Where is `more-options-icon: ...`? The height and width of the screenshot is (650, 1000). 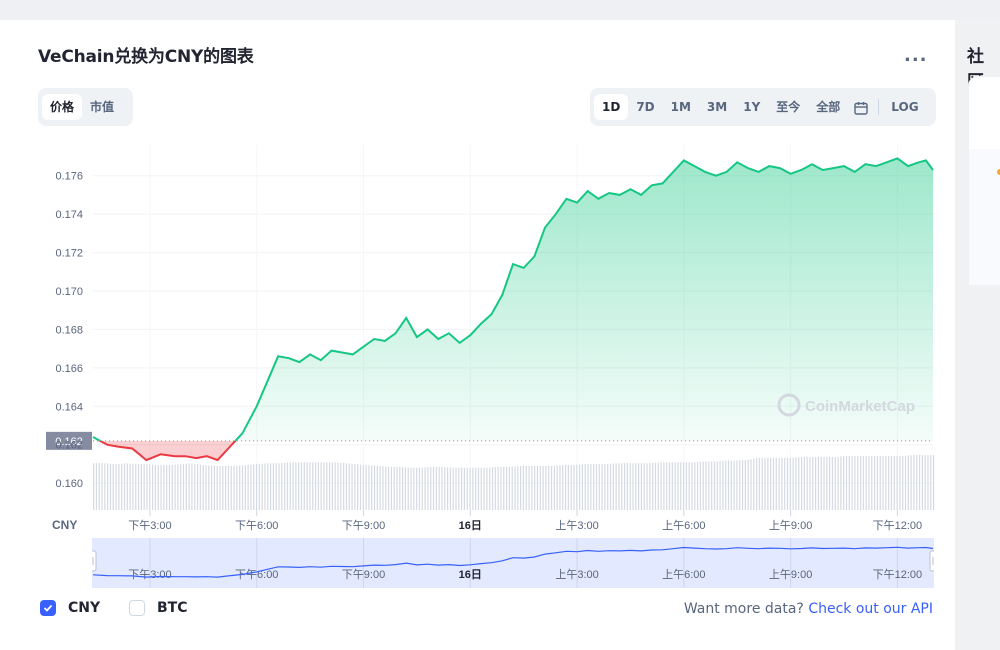
more-options-icon: ... is located at coordinates (916, 55).